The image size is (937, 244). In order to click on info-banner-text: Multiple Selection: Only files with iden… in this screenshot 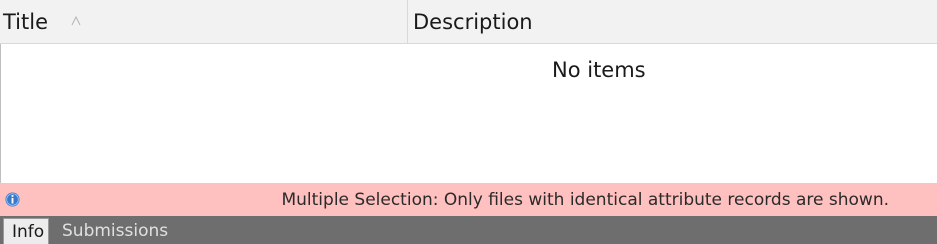, I will do `click(585, 200)`.